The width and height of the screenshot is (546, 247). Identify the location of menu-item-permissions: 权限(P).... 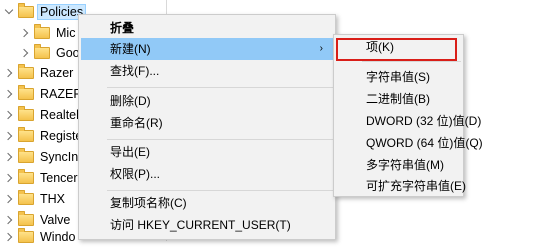
(207, 174).